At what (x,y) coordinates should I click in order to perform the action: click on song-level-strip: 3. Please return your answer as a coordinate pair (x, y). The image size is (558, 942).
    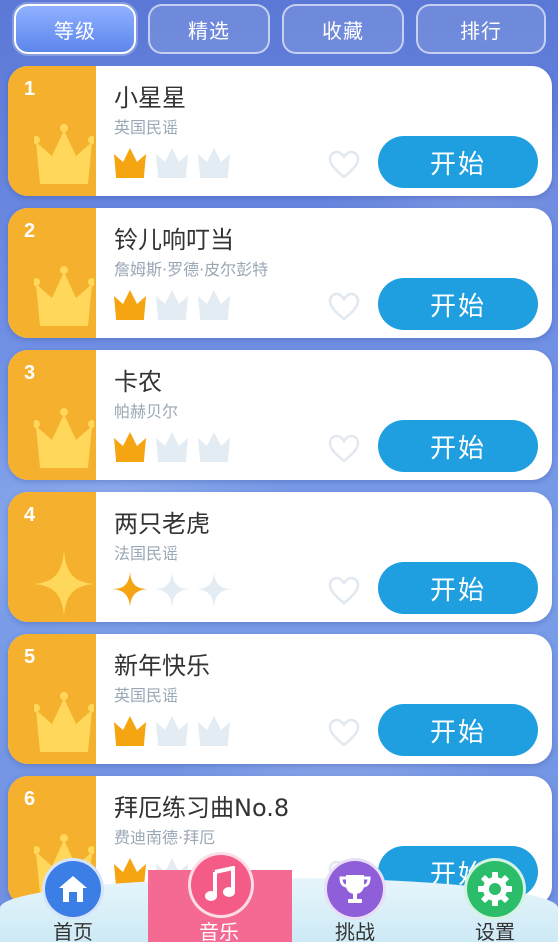
    Looking at the image, I should click on (52, 415).